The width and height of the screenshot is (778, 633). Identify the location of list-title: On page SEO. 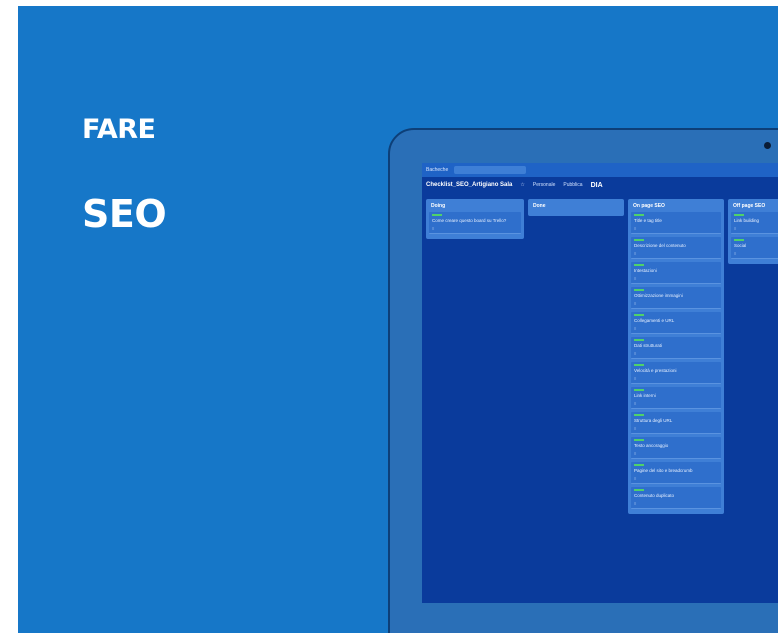
(676, 206).